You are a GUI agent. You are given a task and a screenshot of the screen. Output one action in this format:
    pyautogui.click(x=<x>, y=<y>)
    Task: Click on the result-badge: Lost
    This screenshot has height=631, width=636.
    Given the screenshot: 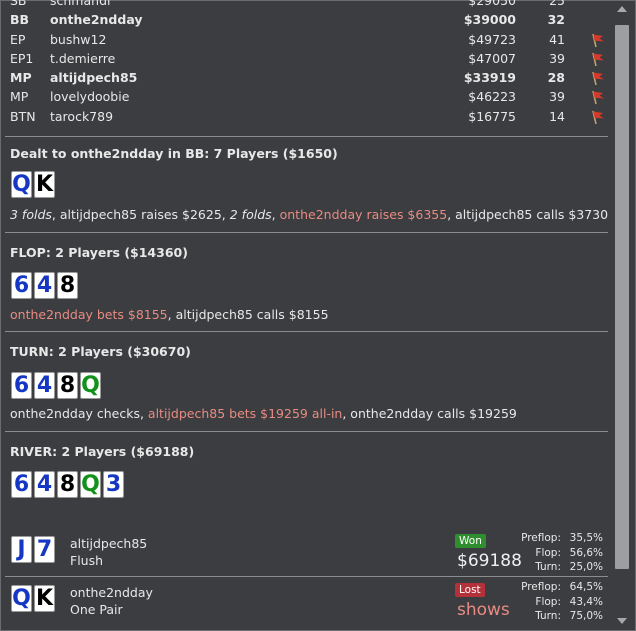 What is the action you would take?
    pyautogui.click(x=470, y=590)
    